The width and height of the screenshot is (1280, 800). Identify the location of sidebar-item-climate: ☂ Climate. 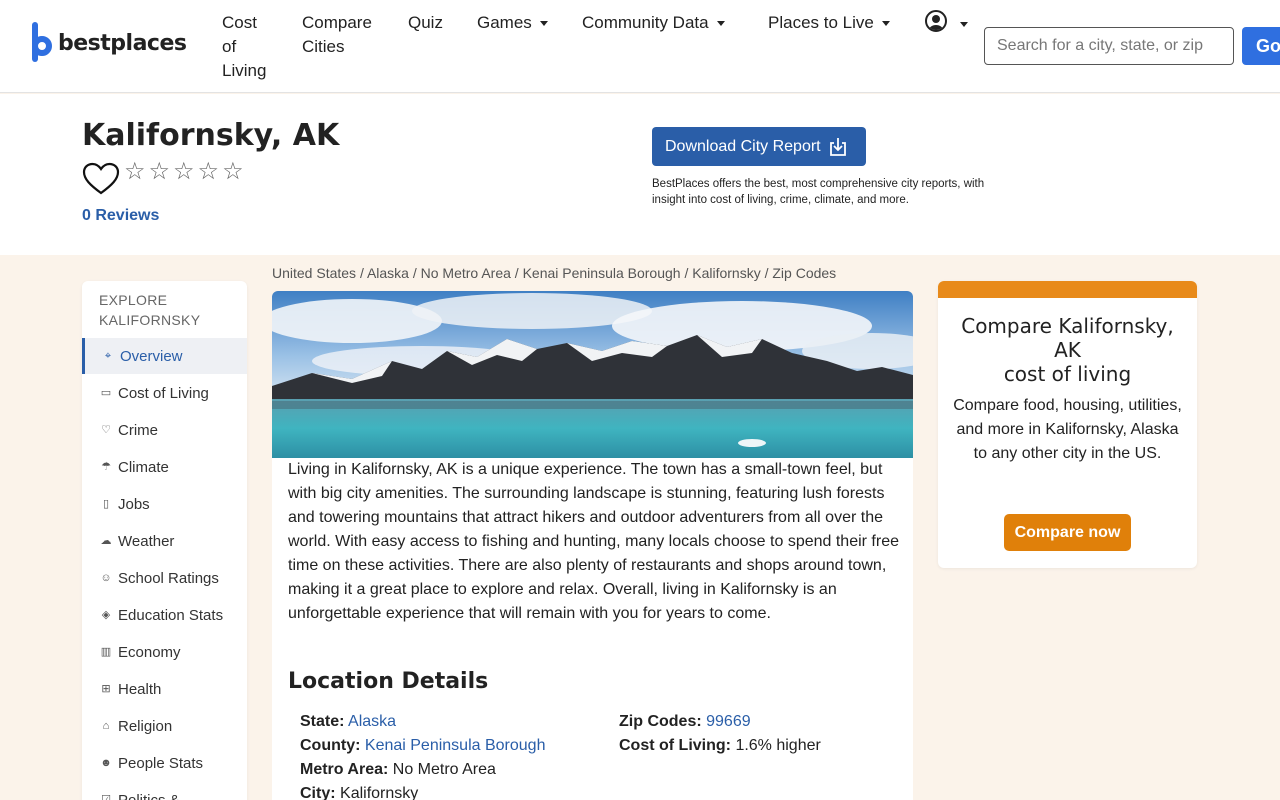
(164, 467).